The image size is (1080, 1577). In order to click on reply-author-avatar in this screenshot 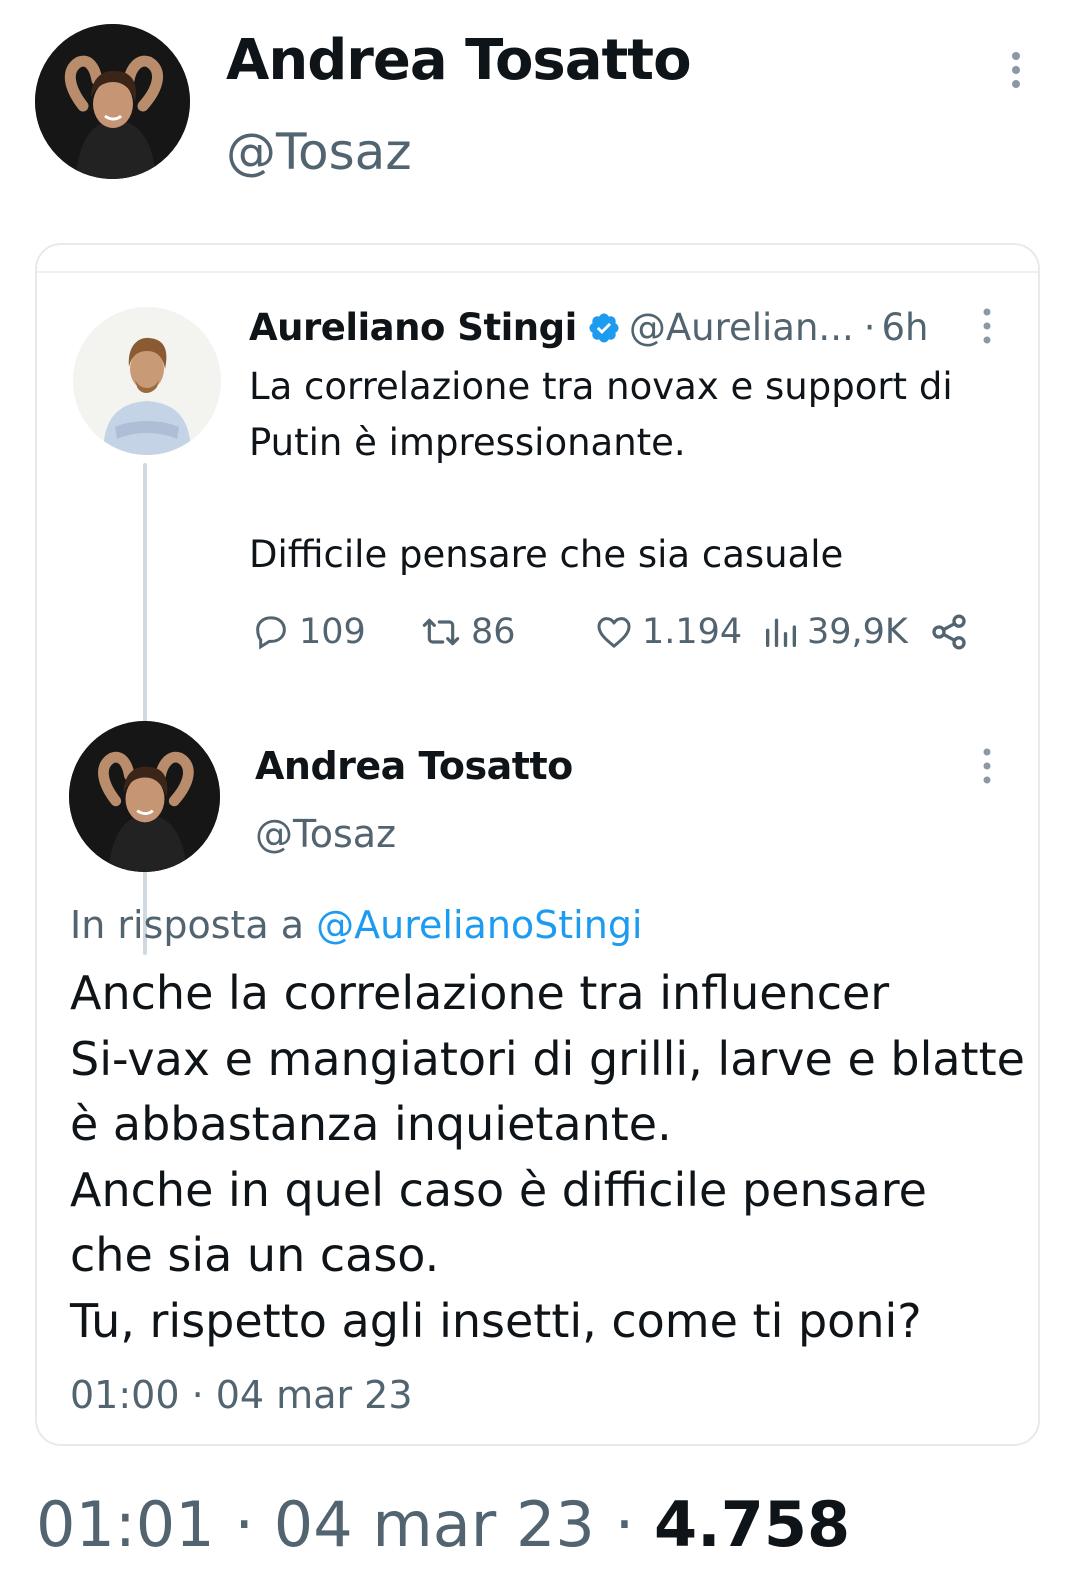, I will do `click(144, 796)`.